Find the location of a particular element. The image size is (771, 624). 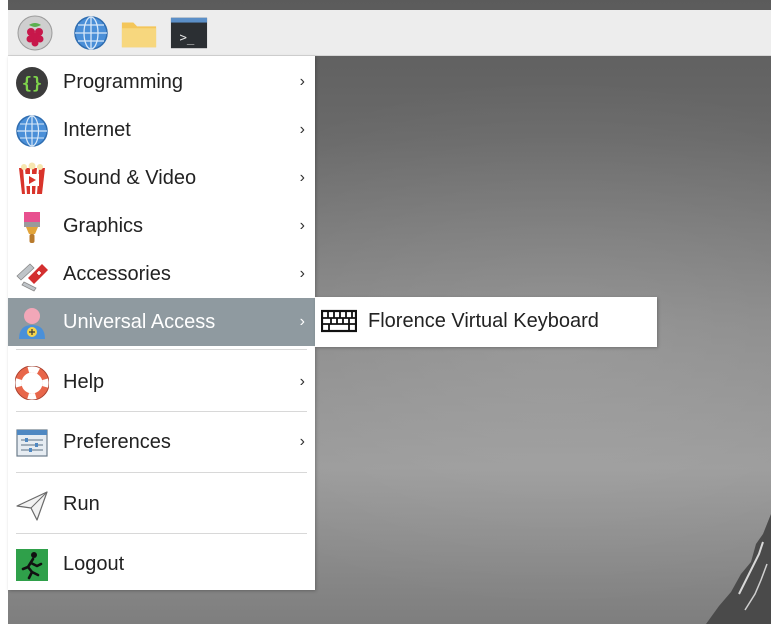

menu-item-sound-video: Sound & Video › is located at coordinates (161, 178).